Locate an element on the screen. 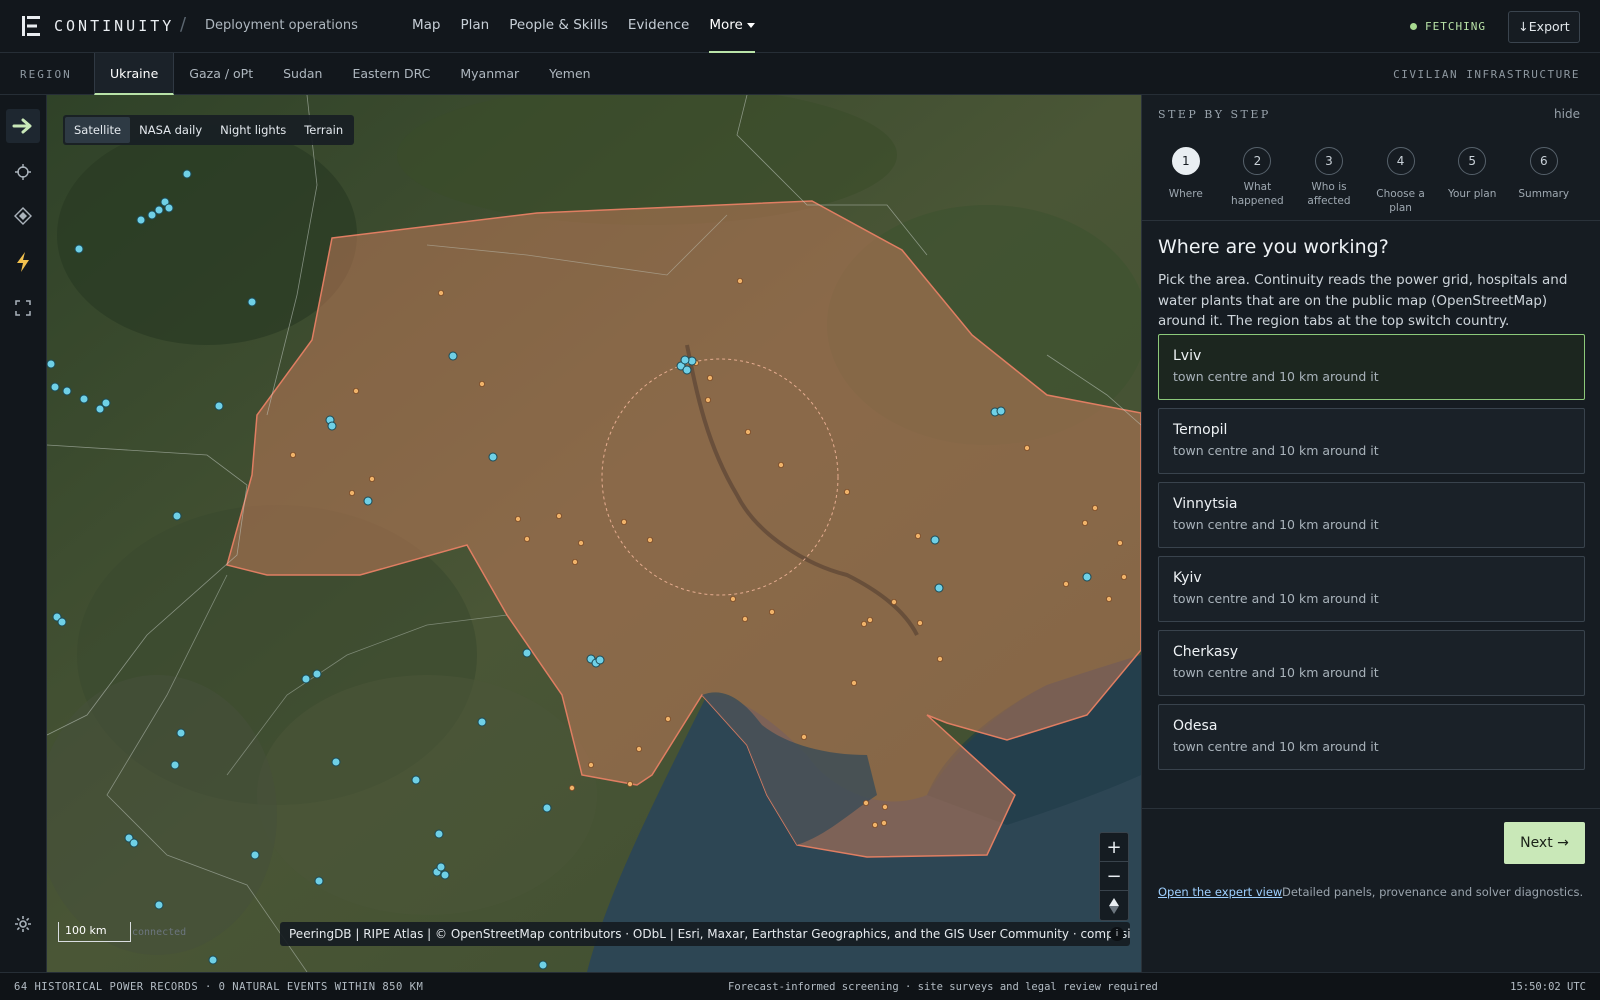  arrow-right-icon is located at coordinates (23, 126).